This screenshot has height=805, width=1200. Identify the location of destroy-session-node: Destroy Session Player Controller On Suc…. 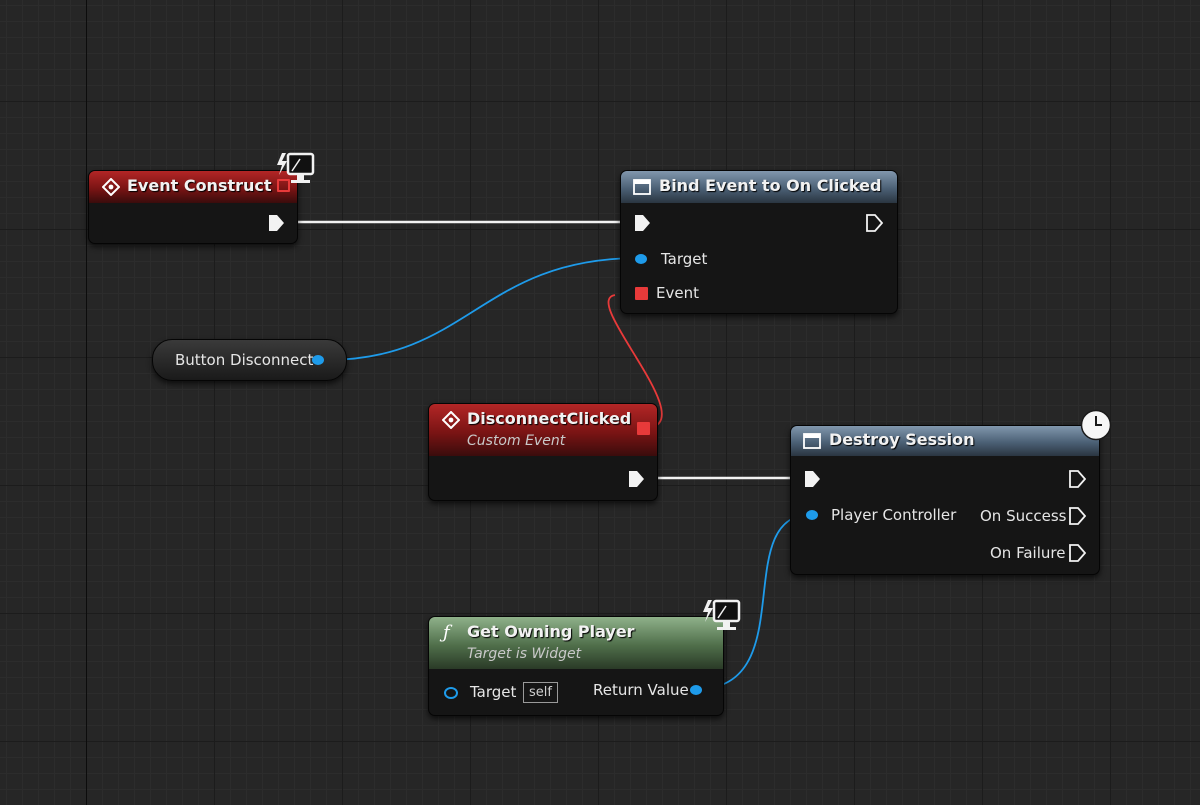
(945, 500).